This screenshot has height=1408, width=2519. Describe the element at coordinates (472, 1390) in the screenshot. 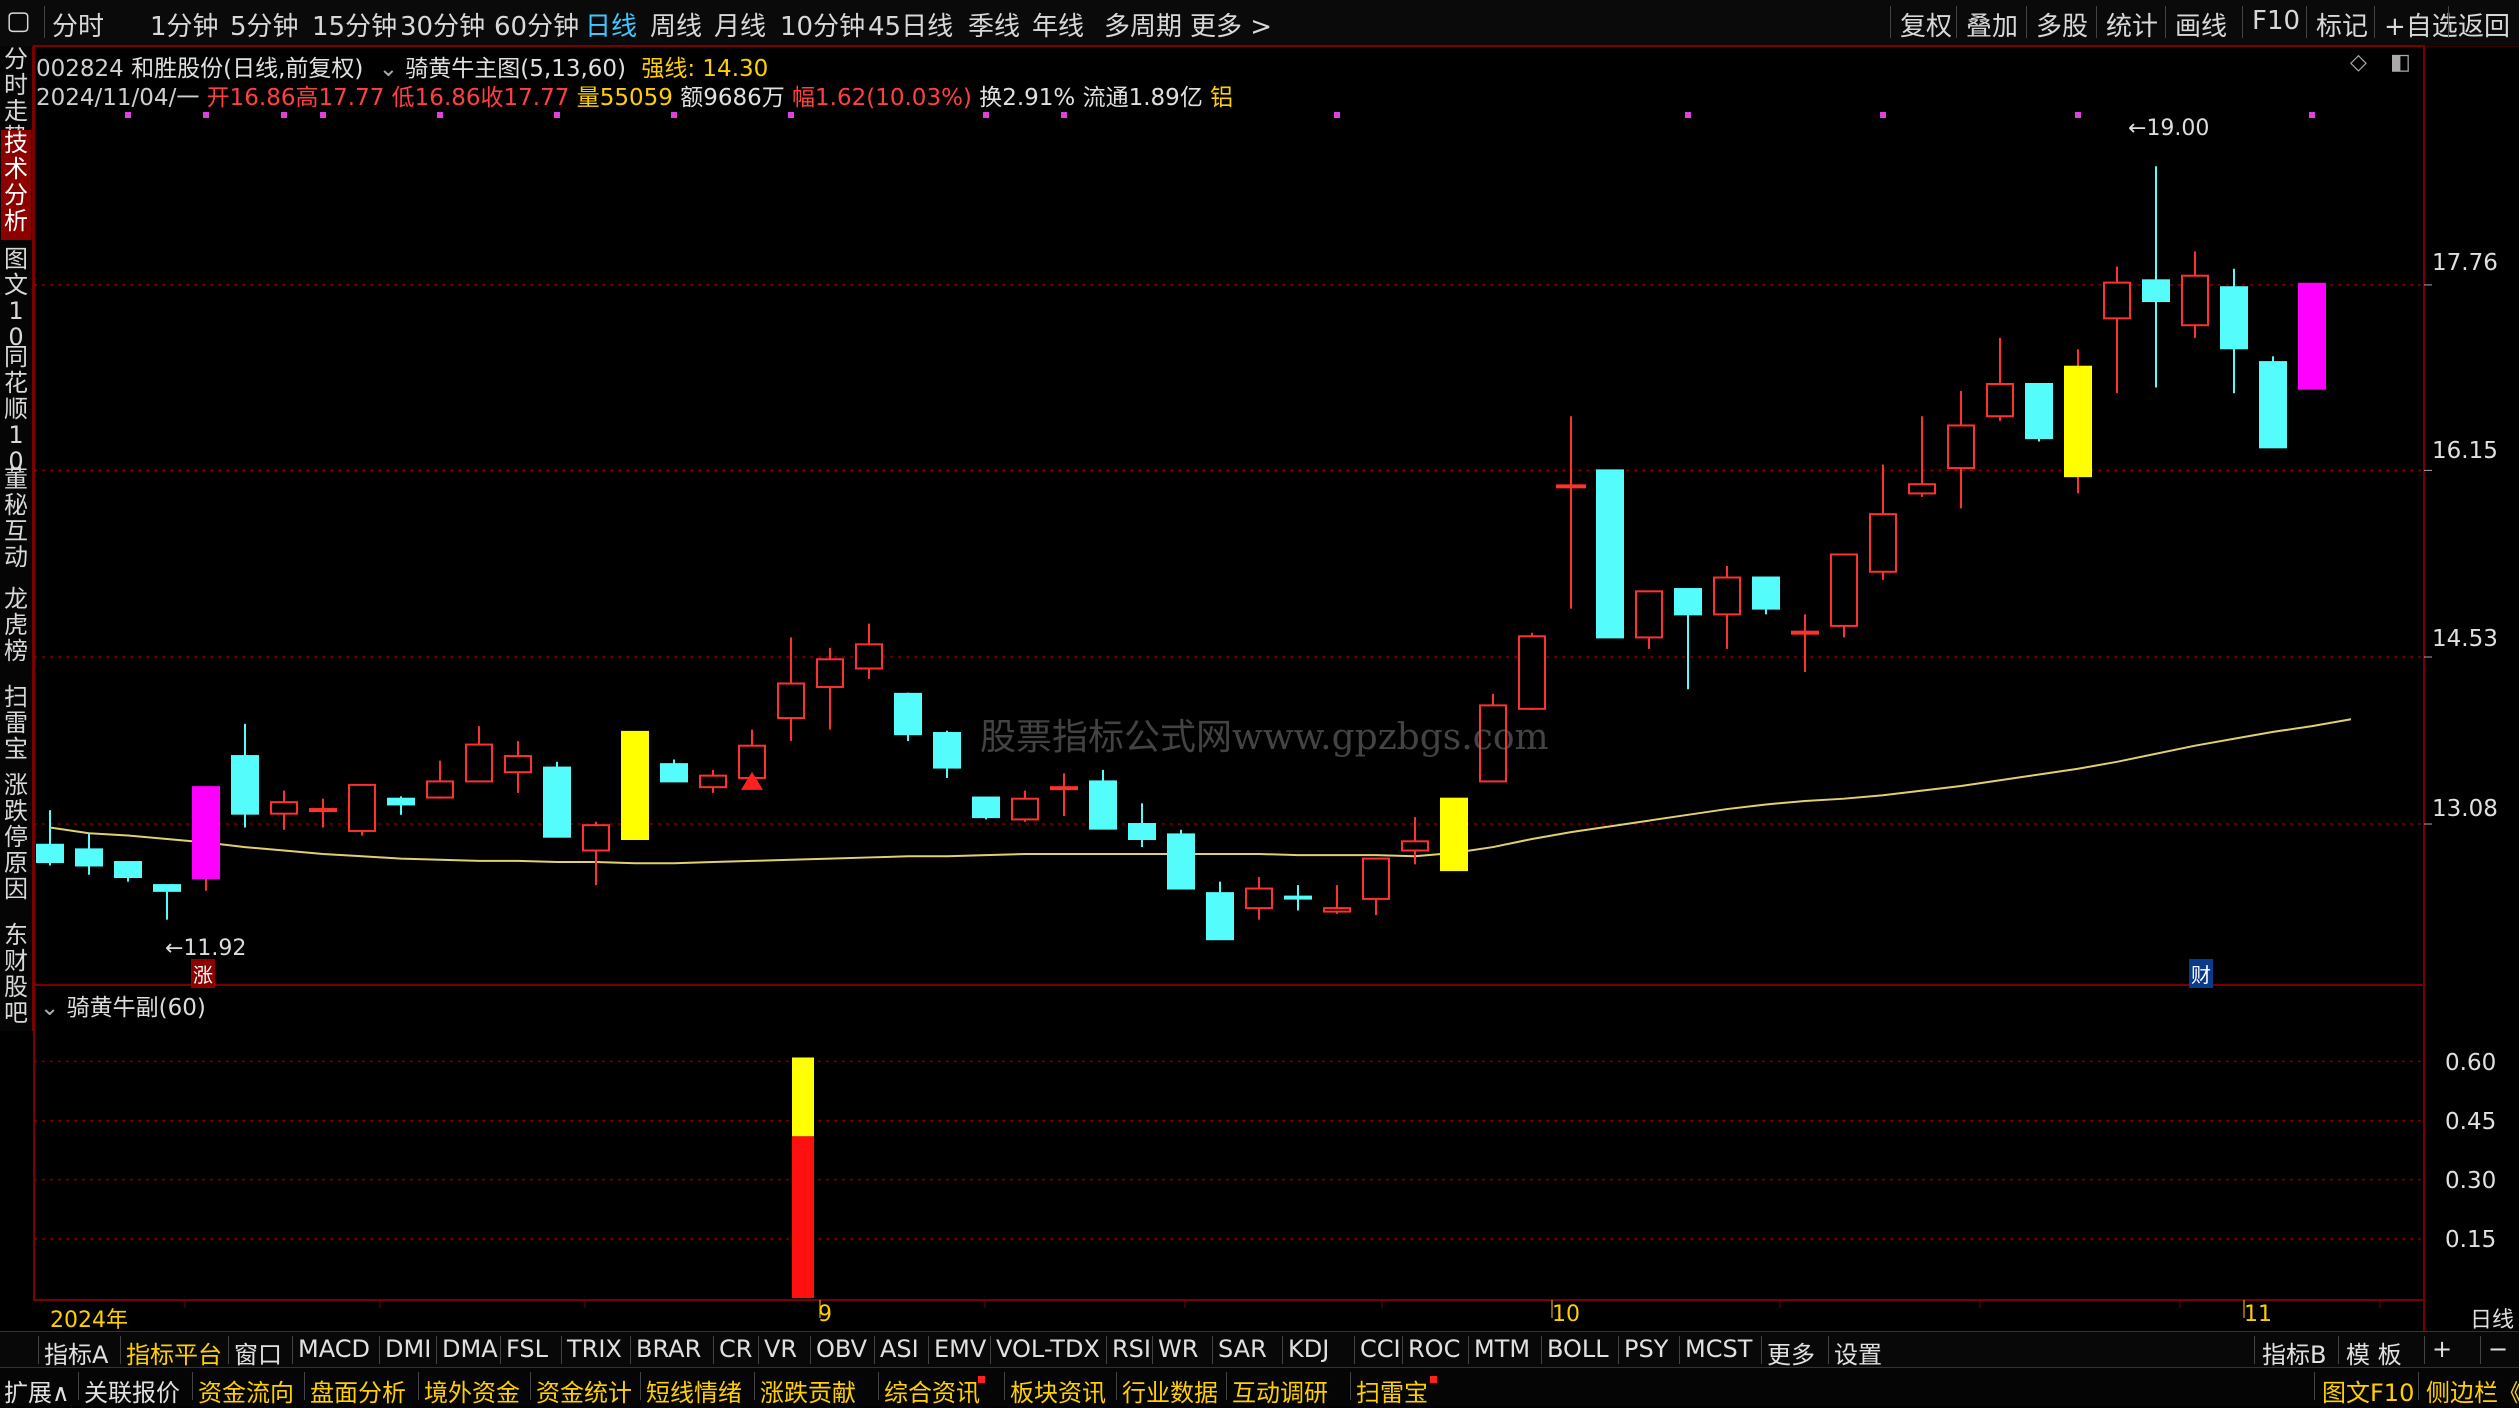

I see `function-tab: 境外资金` at that location.